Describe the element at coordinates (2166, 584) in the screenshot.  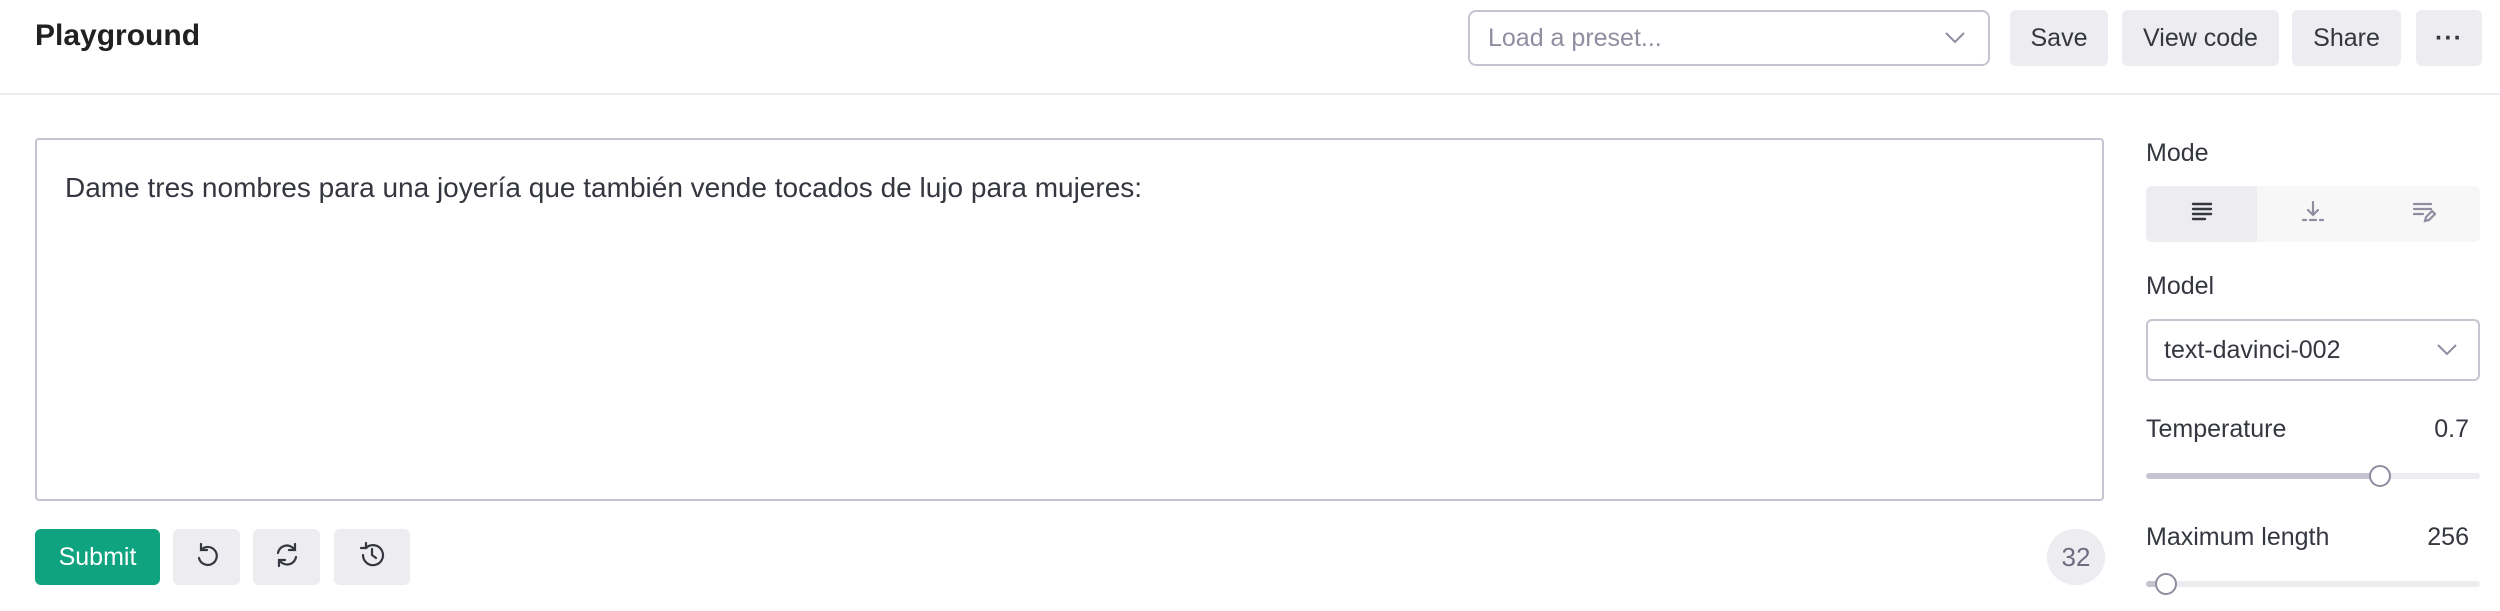
I see `max-length-slider-thumb` at that location.